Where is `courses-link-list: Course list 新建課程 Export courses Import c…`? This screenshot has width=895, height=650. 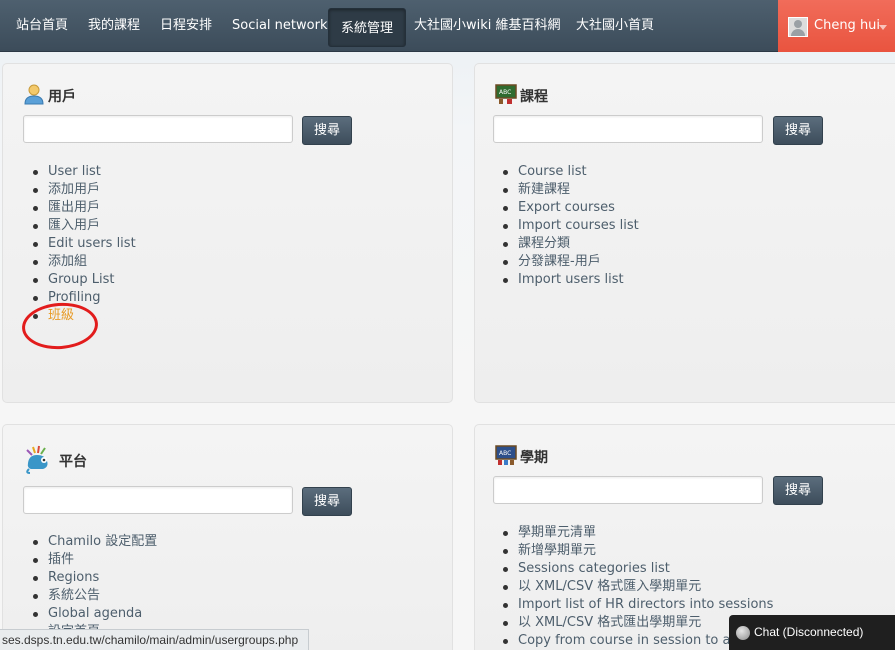 courses-link-list: Course list 新建課程 Export courses Import c… is located at coordinates (566, 226).